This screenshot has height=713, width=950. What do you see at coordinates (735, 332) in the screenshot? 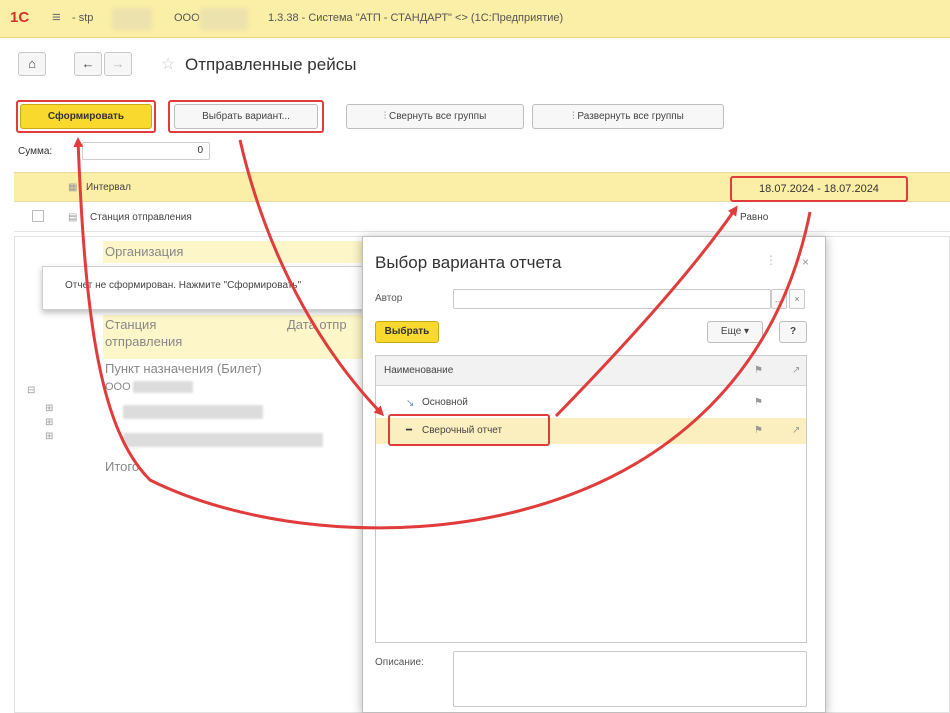
I see `more-button: Еще ▾` at bounding box center [735, 332].